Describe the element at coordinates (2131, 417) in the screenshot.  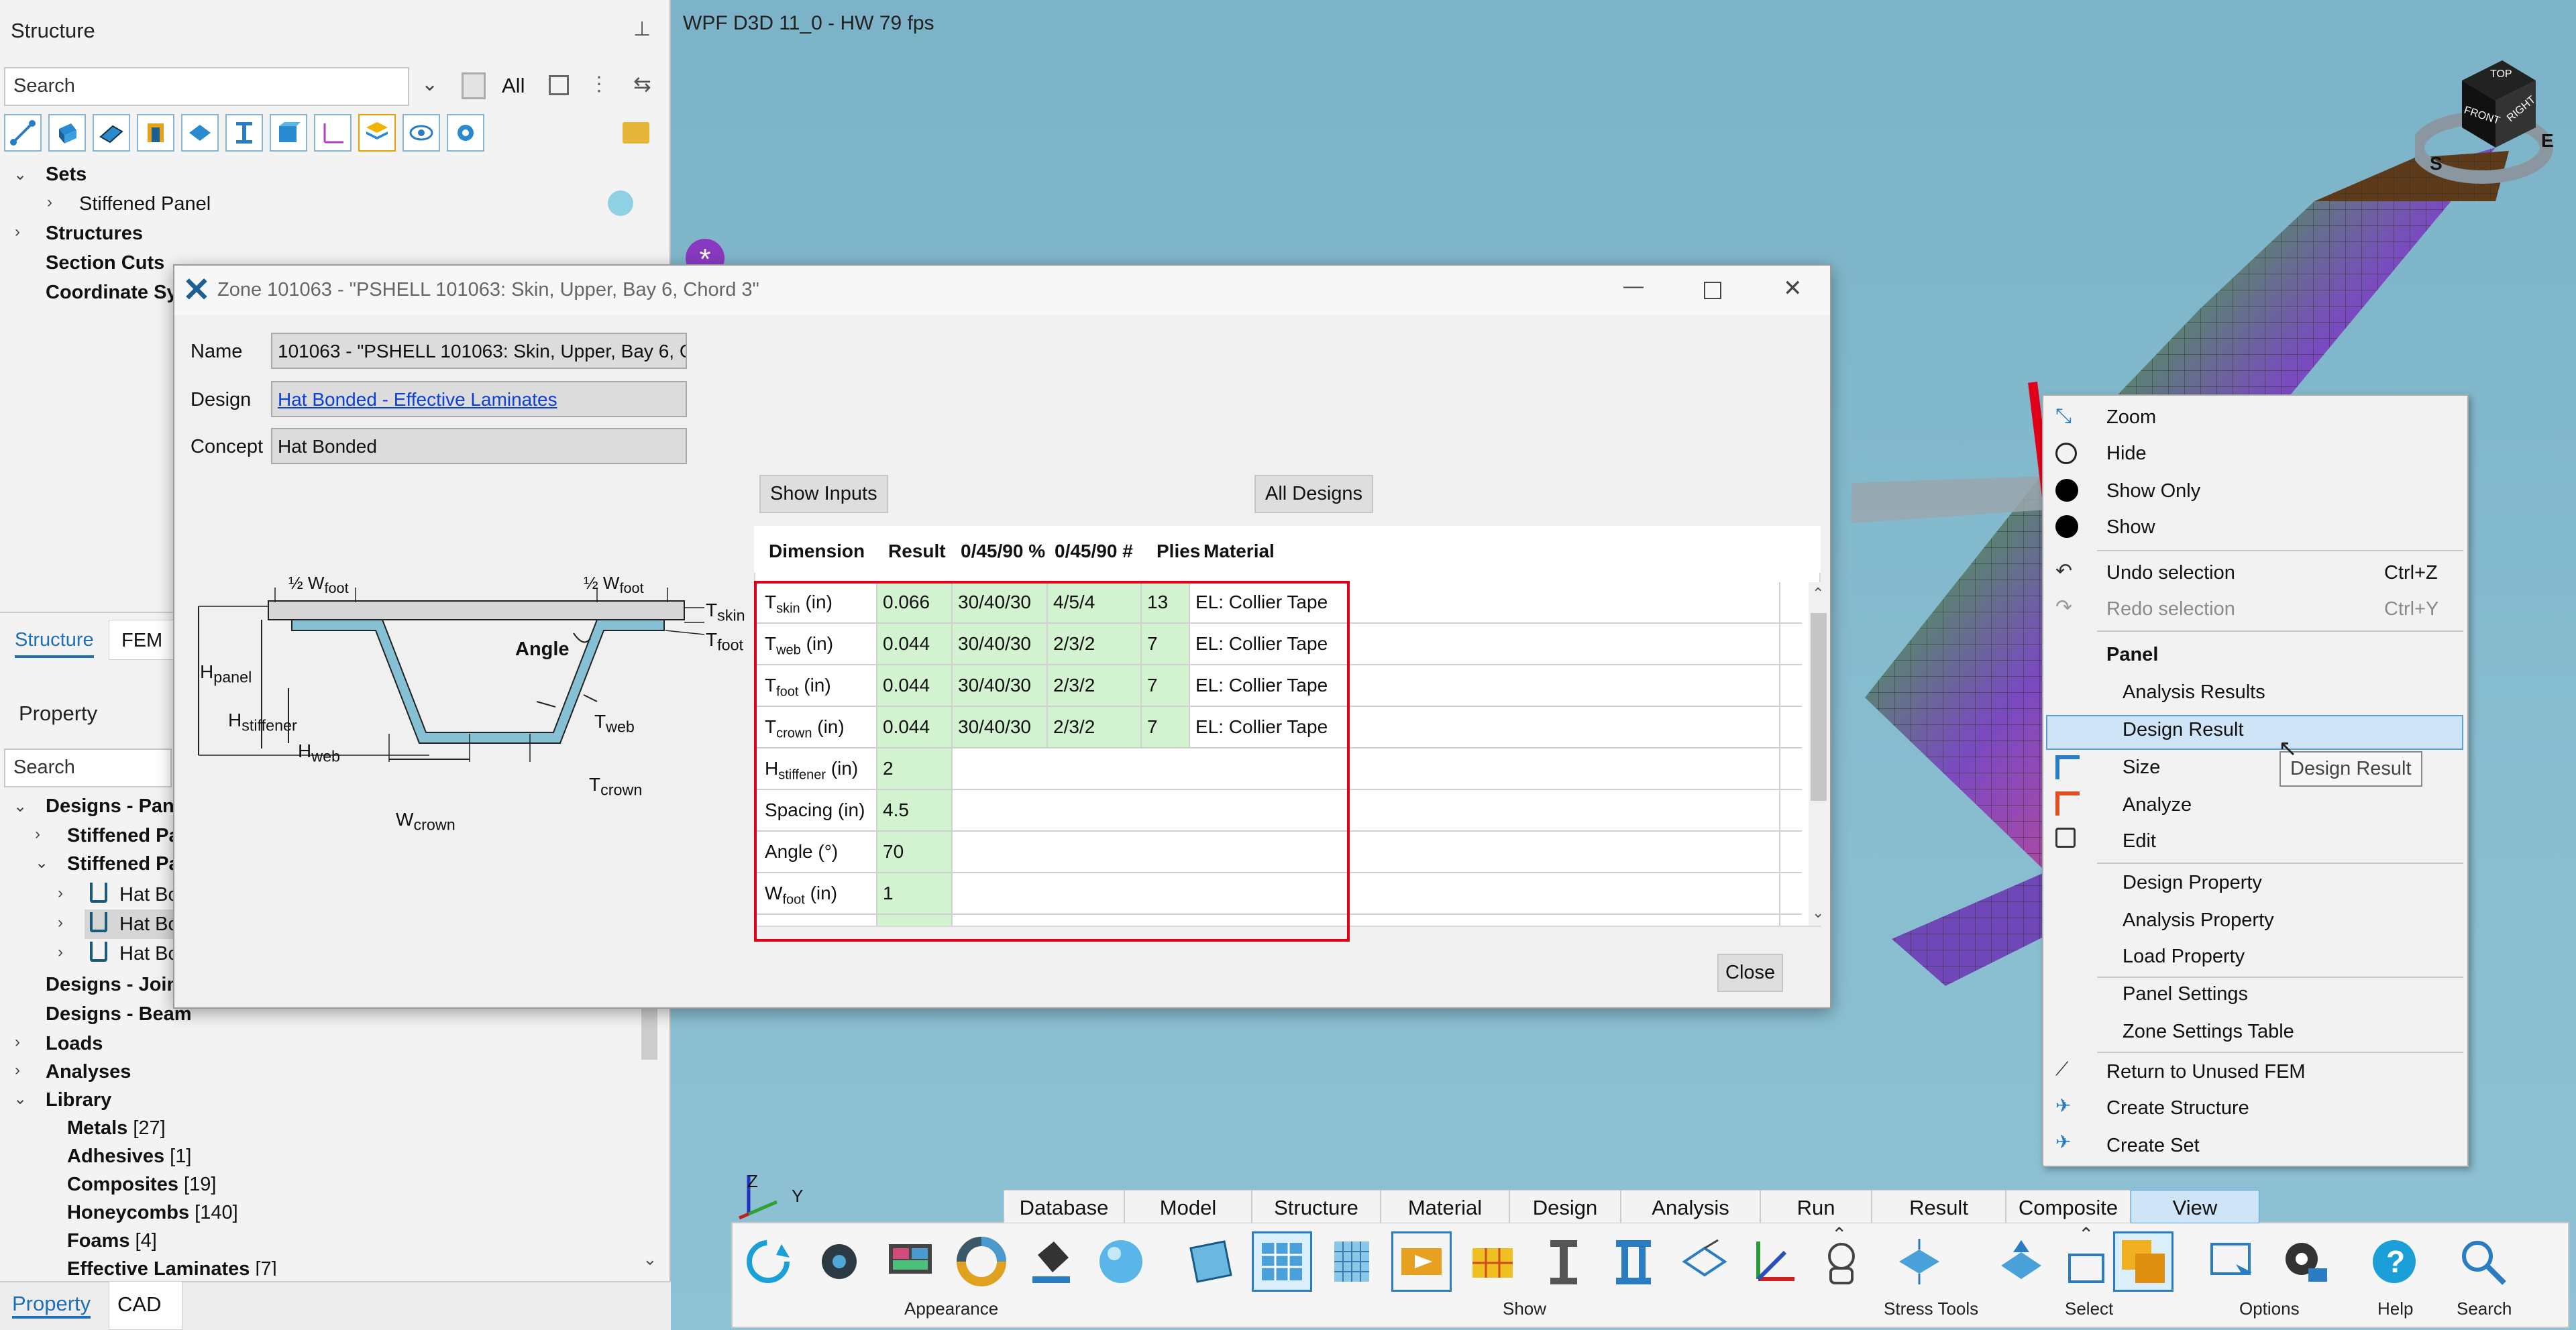
I see `menu-zoom: Zoom` at that location.